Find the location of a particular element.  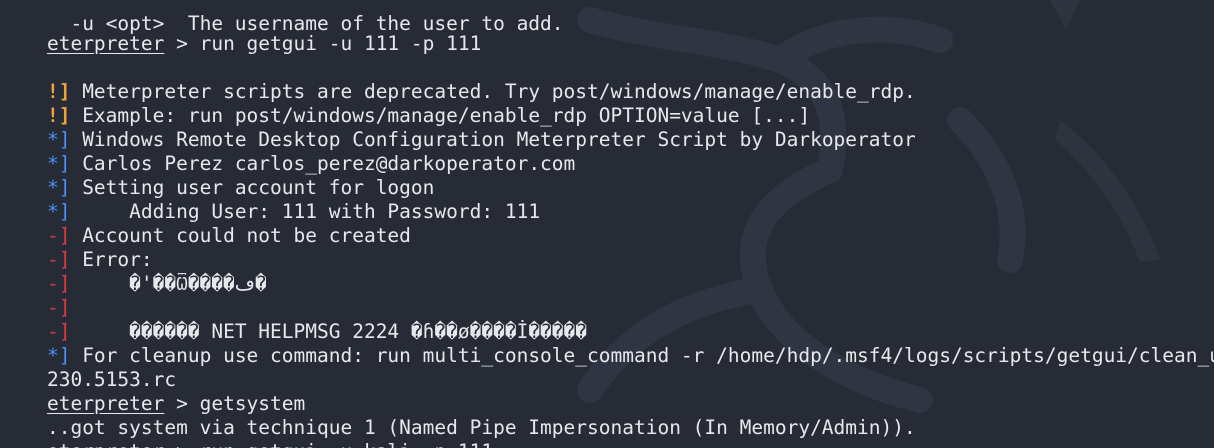

line-text: �'��Ѿ����ڡ� is located at coordinates (168, 283).